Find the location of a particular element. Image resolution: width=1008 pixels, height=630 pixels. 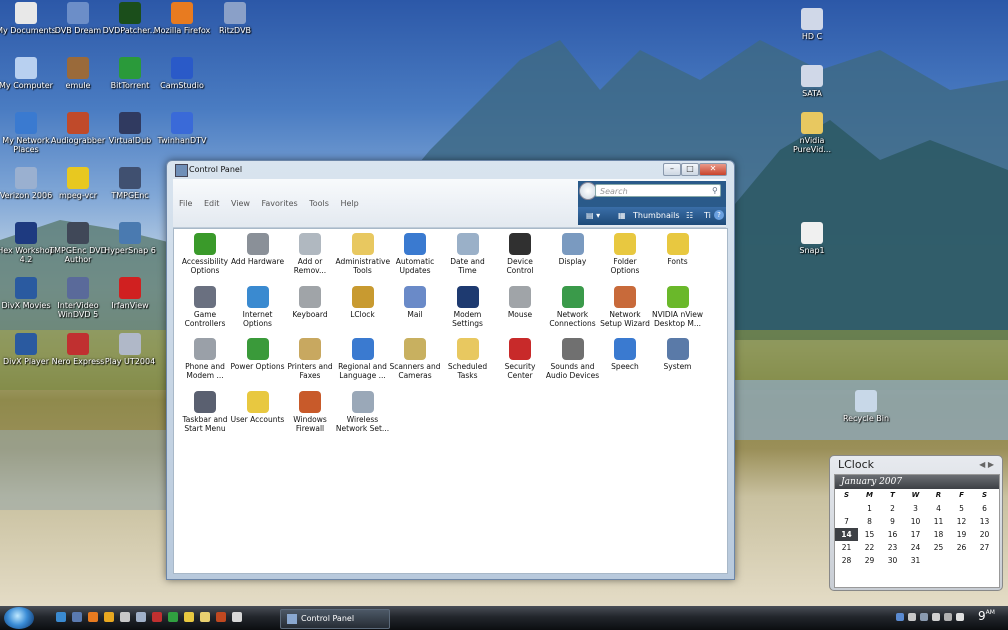

desktop-icon: Mozilla Firefox is located at coordinates (182, 18).